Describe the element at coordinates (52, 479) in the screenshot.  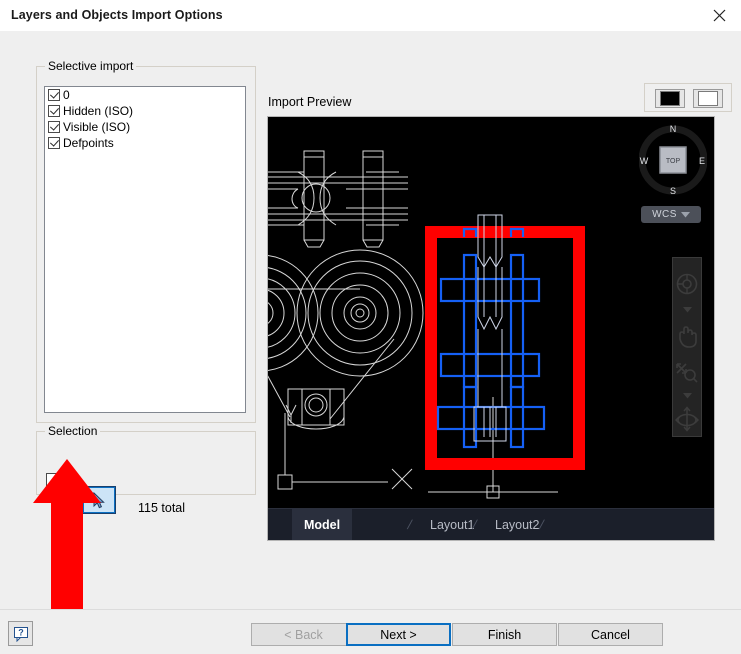
I see `all-checkbox-box` at that location.